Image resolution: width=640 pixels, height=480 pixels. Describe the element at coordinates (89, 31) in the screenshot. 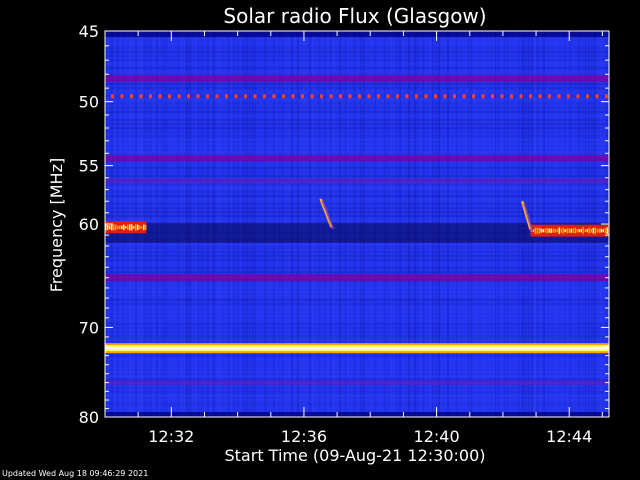

I see `y-tick-label: 45` at that location.